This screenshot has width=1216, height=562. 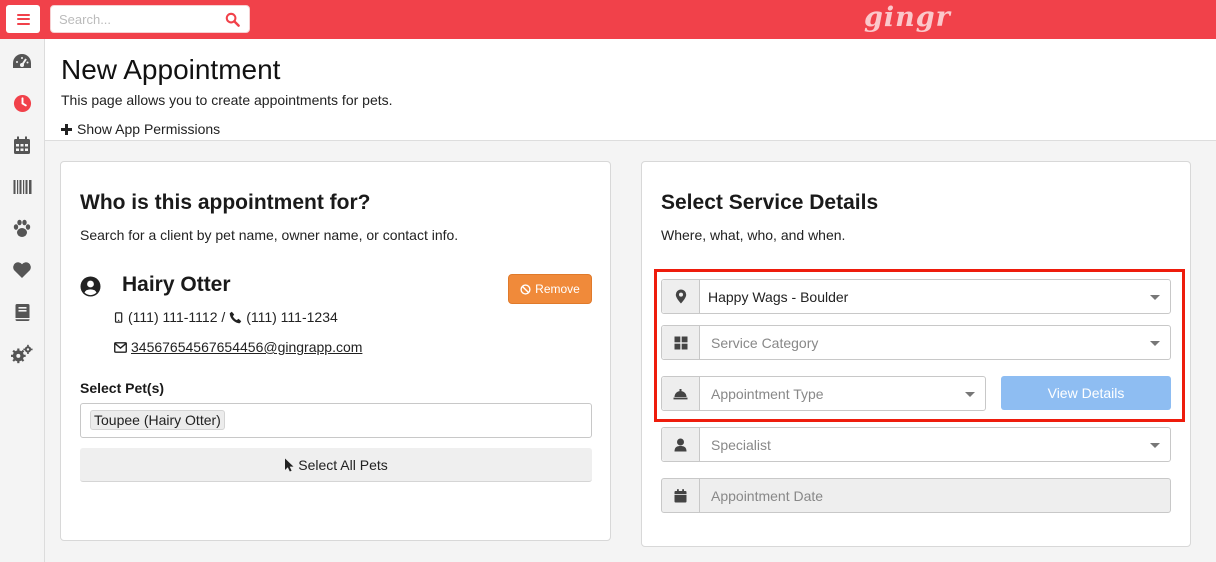 I want to click on barcode-icon, so click(x=22, y=187).